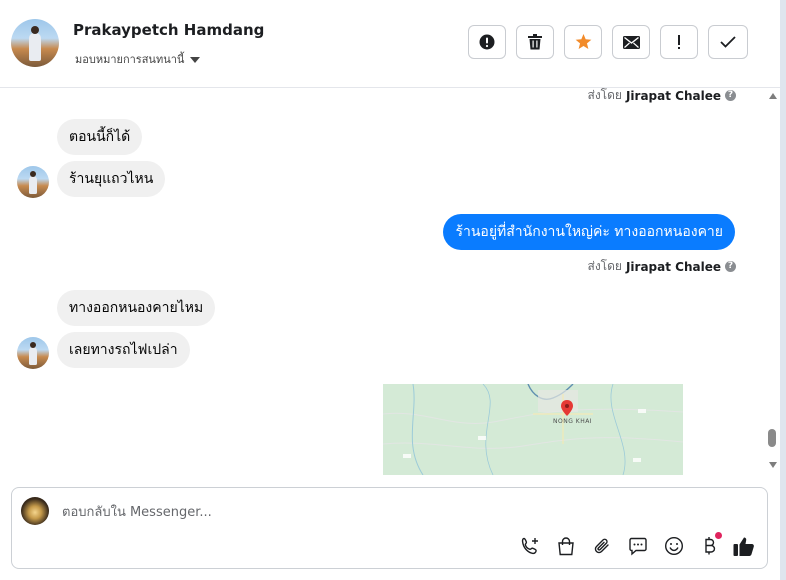 The width and height of the screenshot is (786, 580). Describe the element at coordinates (718, 535) in the screenshot. I see `notification-dot` at that location.